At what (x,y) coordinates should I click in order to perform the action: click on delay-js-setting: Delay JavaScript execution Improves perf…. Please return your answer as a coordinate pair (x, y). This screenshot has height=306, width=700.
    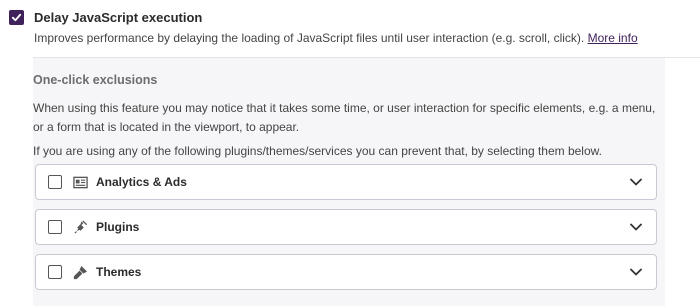
    Looking at the image, I should click on (323, 27).